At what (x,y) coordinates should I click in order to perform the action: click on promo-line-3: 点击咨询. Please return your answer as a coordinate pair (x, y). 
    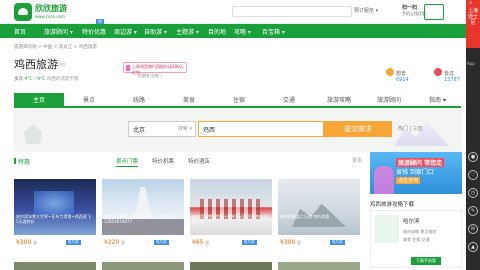
    Looking at the image, I should click on (408, 180).